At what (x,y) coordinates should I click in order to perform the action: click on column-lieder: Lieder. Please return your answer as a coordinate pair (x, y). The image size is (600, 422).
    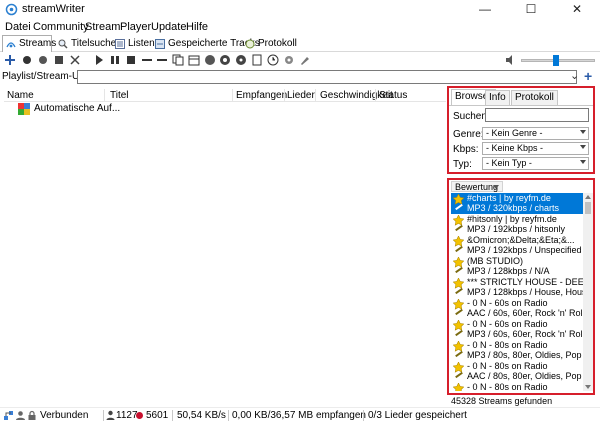
    Looking at the image, I should click on (301, 95).